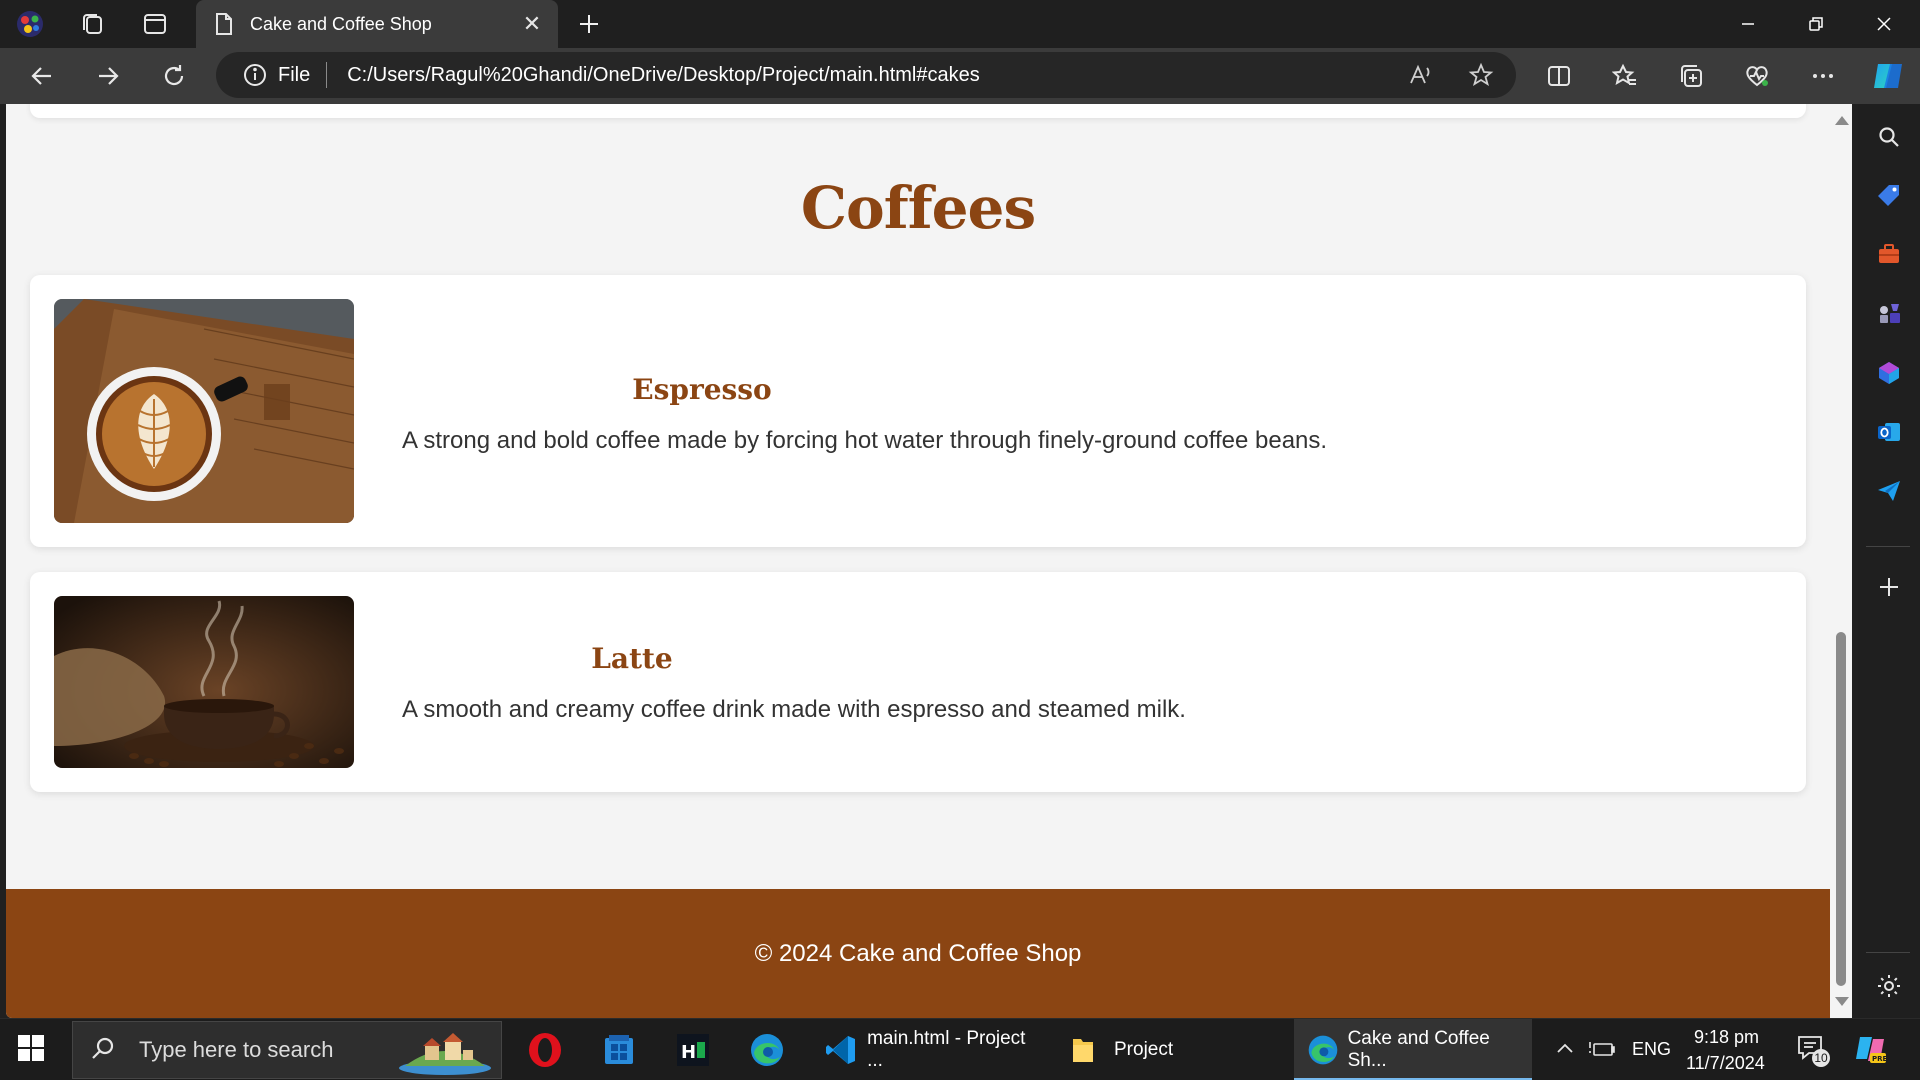 Image resolution: width=1920 pixels, height=1080 pixels. I want to click on send-paper-plane-icon, so click(1889, 491).